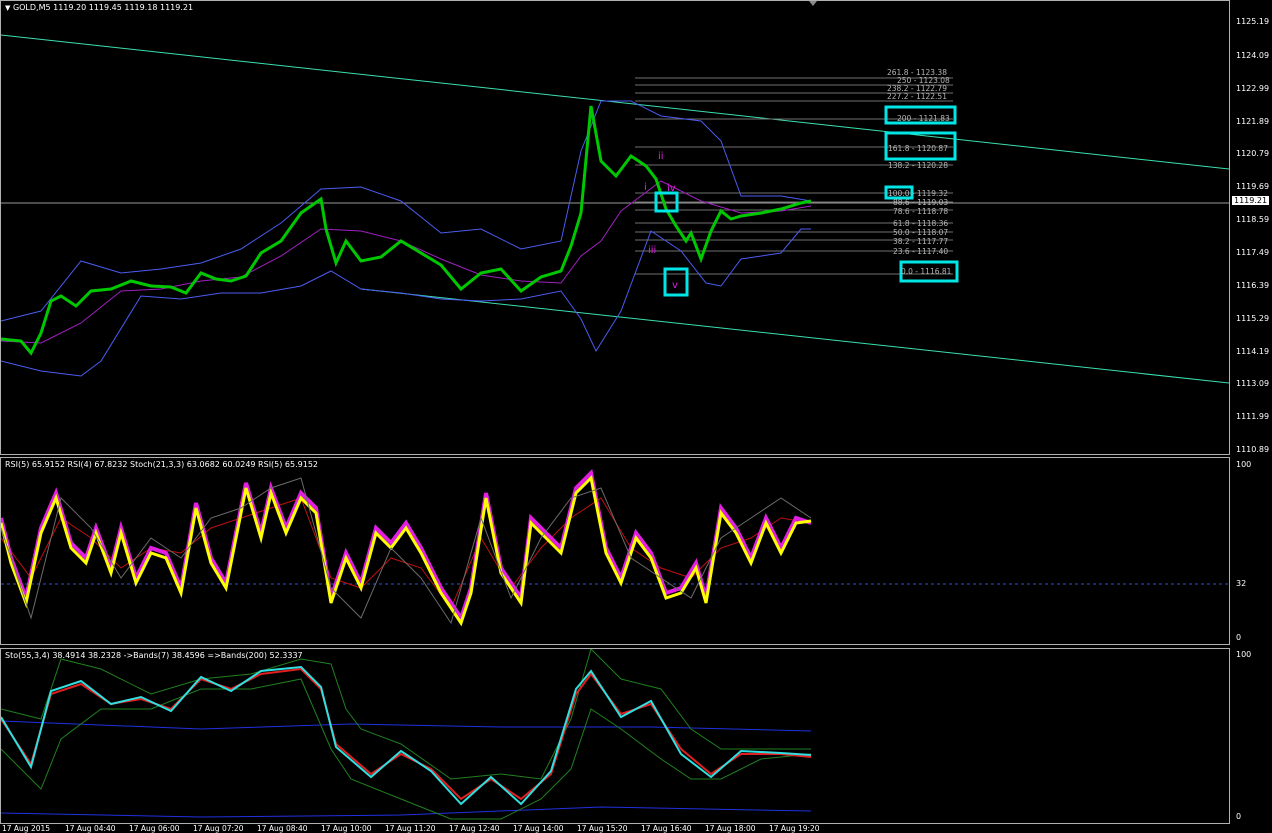  I want to click on wave-label: ii, so click(661, 156).